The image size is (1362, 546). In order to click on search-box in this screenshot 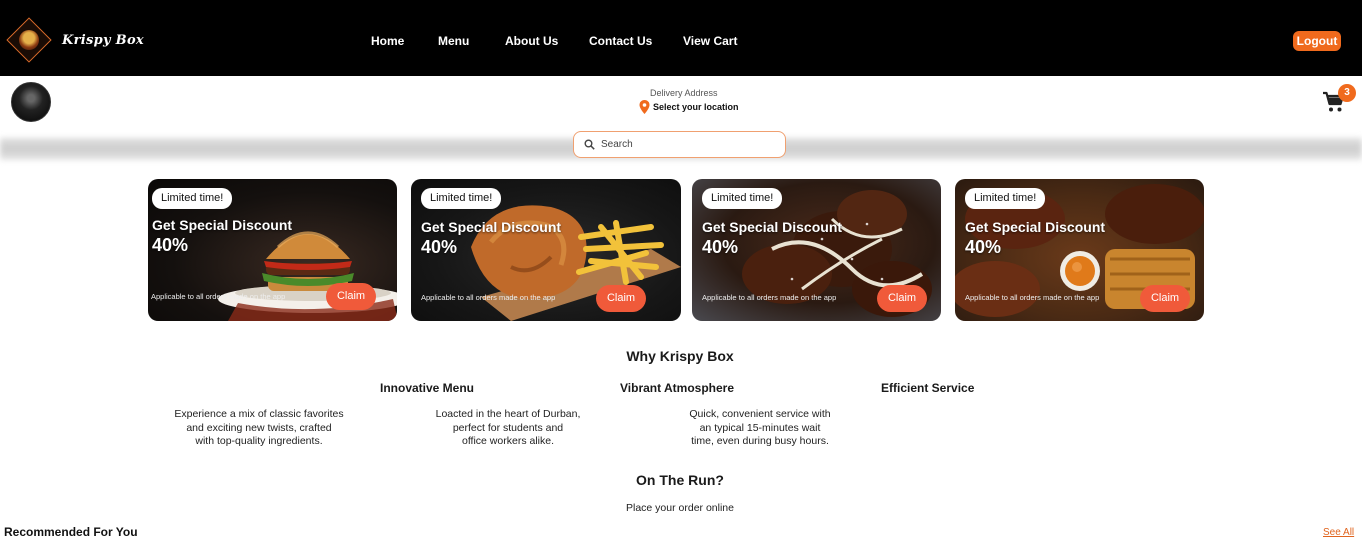, I will do `click(679, 144)`.